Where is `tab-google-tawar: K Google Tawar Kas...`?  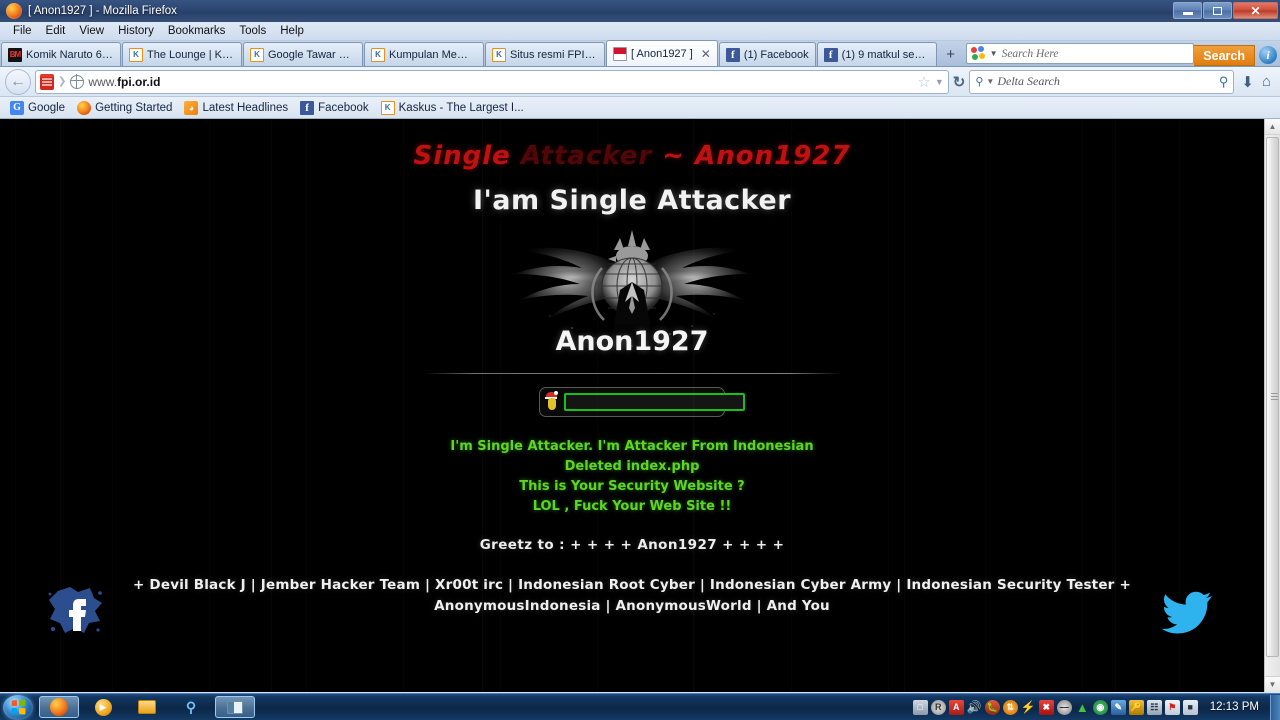 tab-google-tawar: K Google Tawar Kas... is located at coordinates (303, 54).